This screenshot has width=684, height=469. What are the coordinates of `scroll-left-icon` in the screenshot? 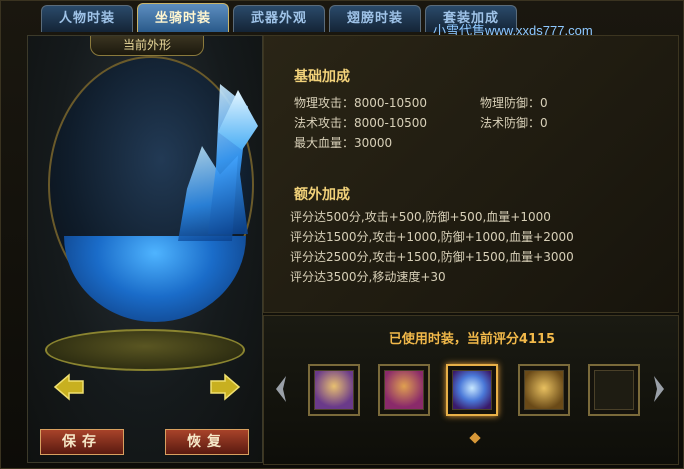 It's located at (281, 389).